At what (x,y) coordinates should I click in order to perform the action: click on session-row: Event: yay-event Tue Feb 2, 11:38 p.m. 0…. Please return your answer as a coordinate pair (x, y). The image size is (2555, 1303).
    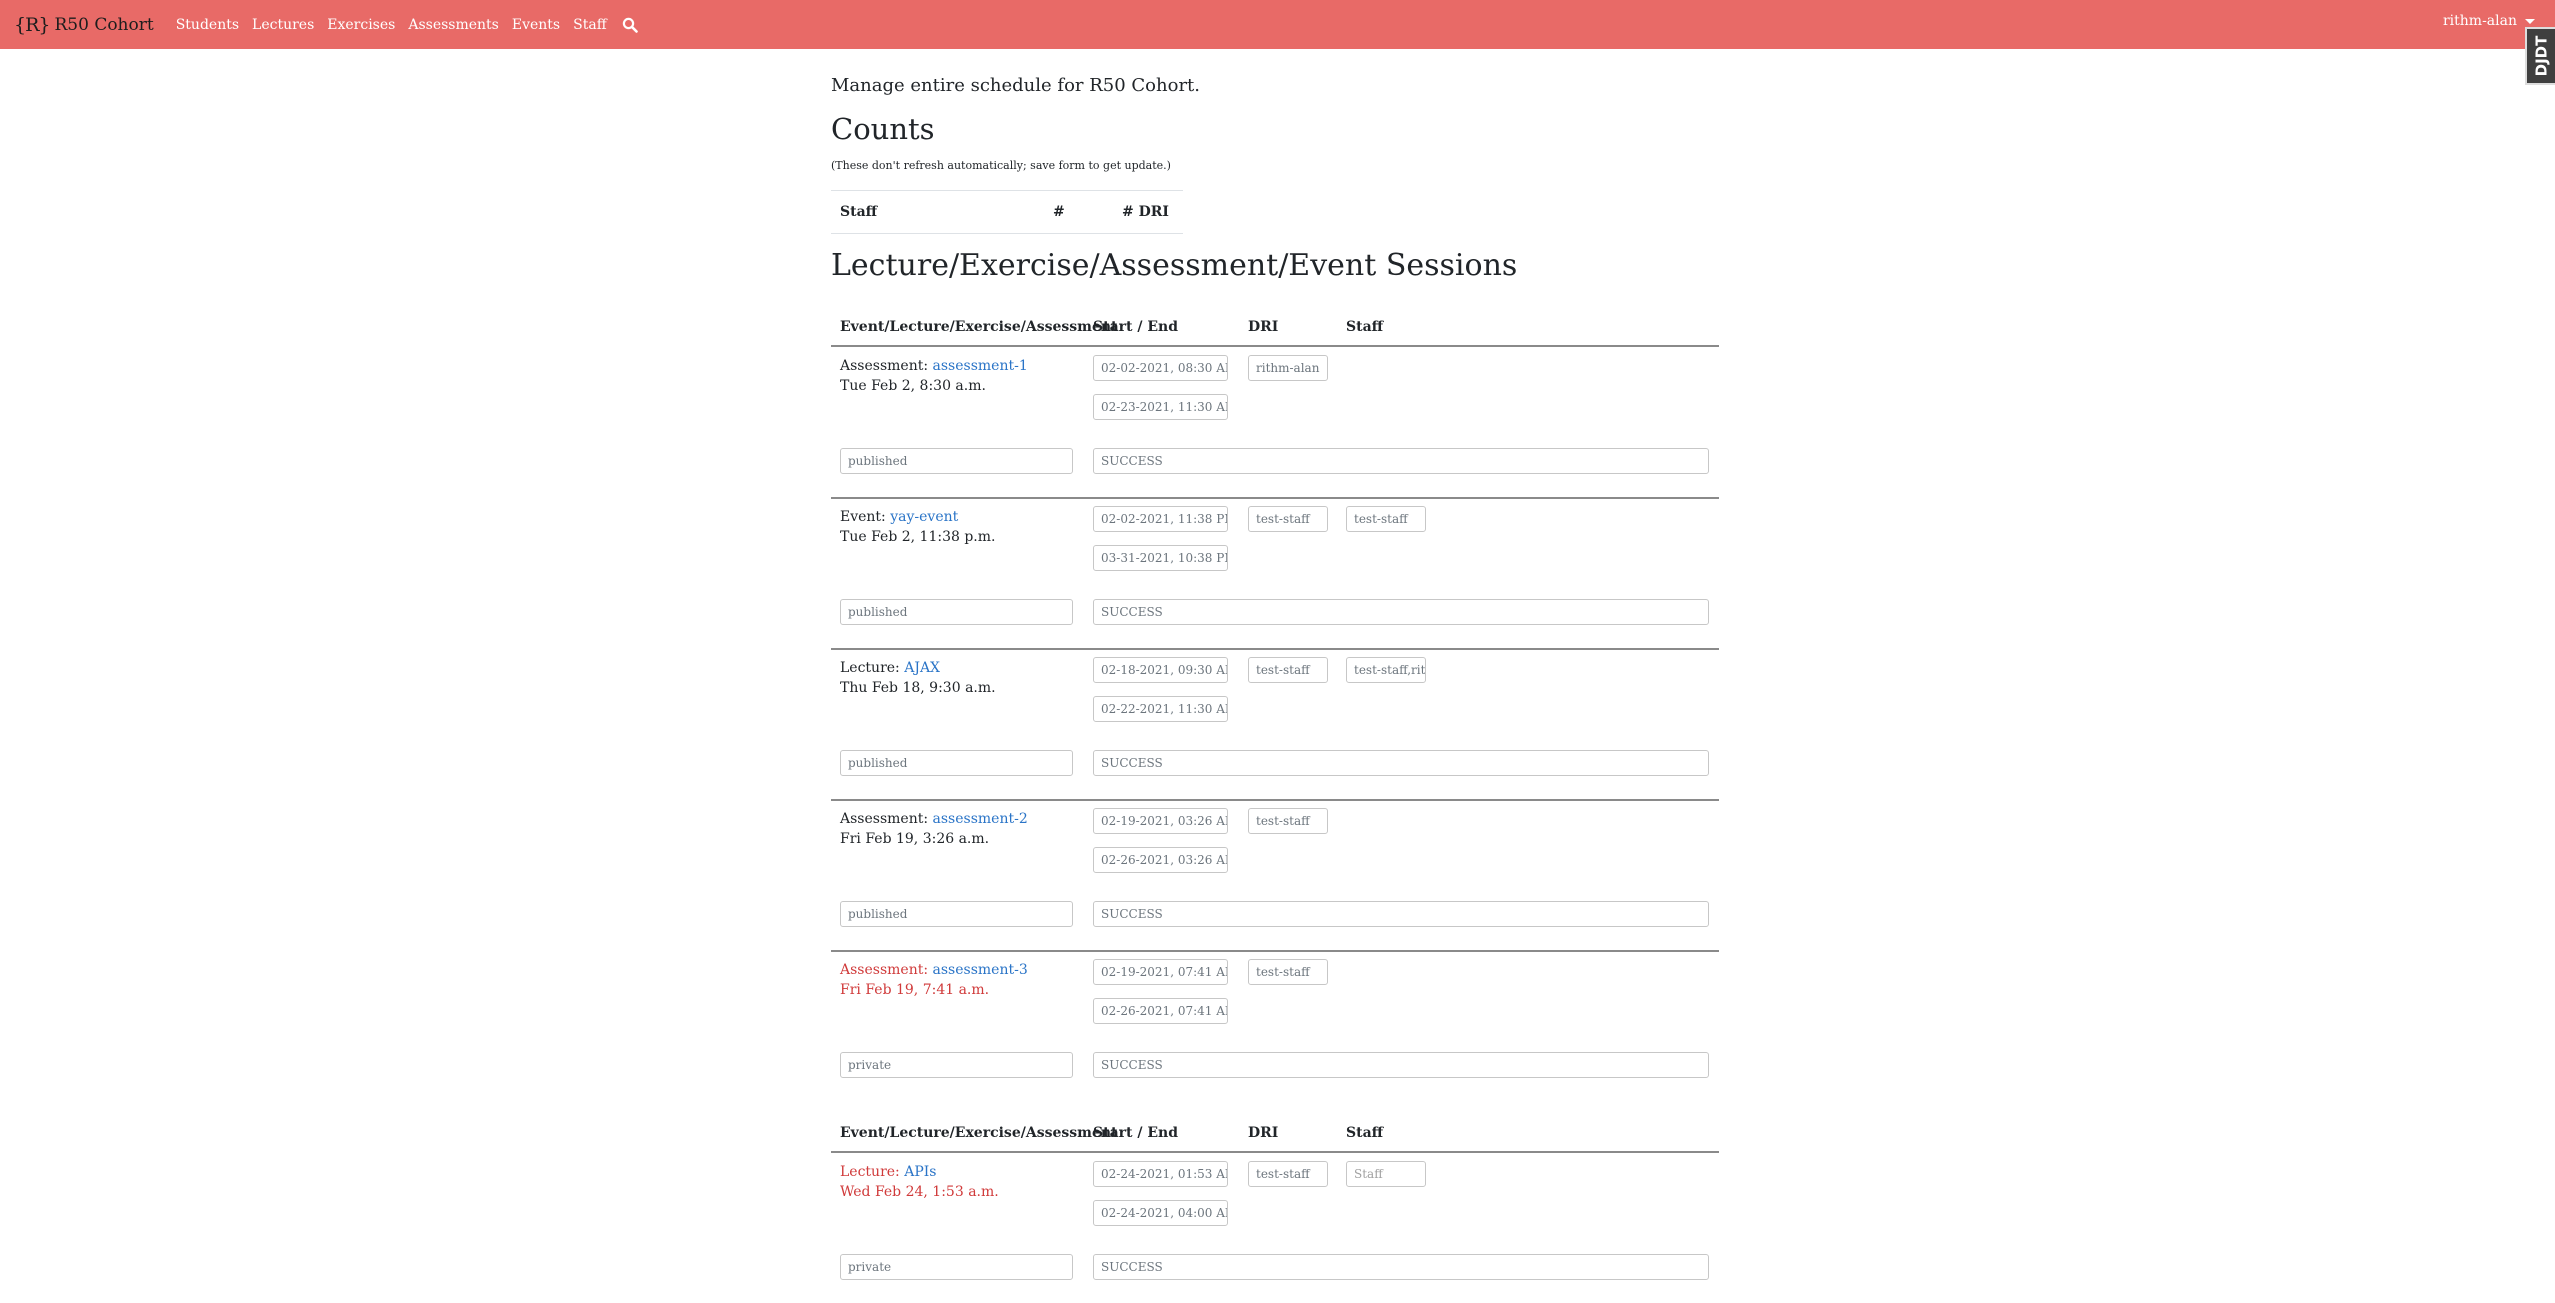
    Looking at the image, I should click on (1275, 574).